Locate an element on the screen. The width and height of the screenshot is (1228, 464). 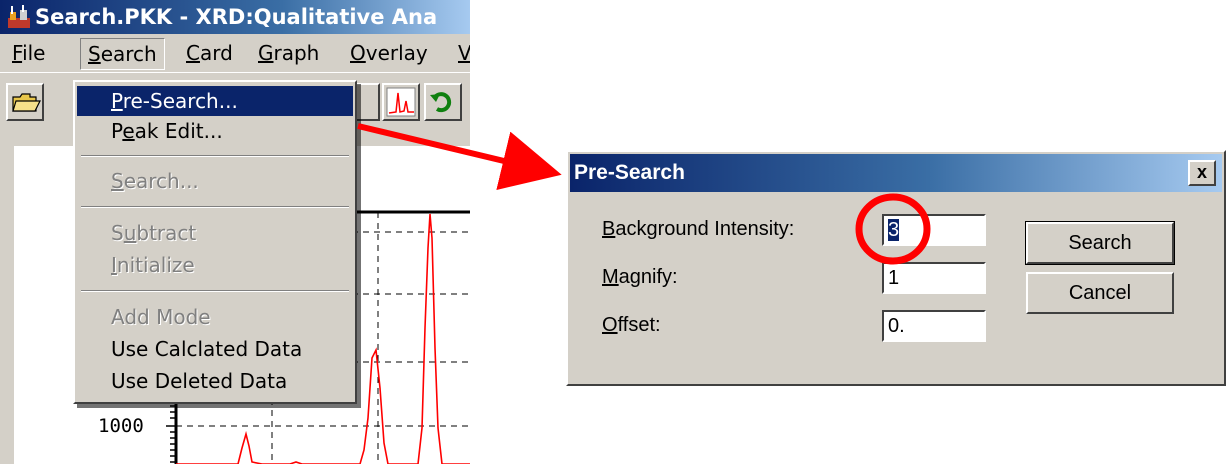
menu-view: V is located at coordinates (464, 53).